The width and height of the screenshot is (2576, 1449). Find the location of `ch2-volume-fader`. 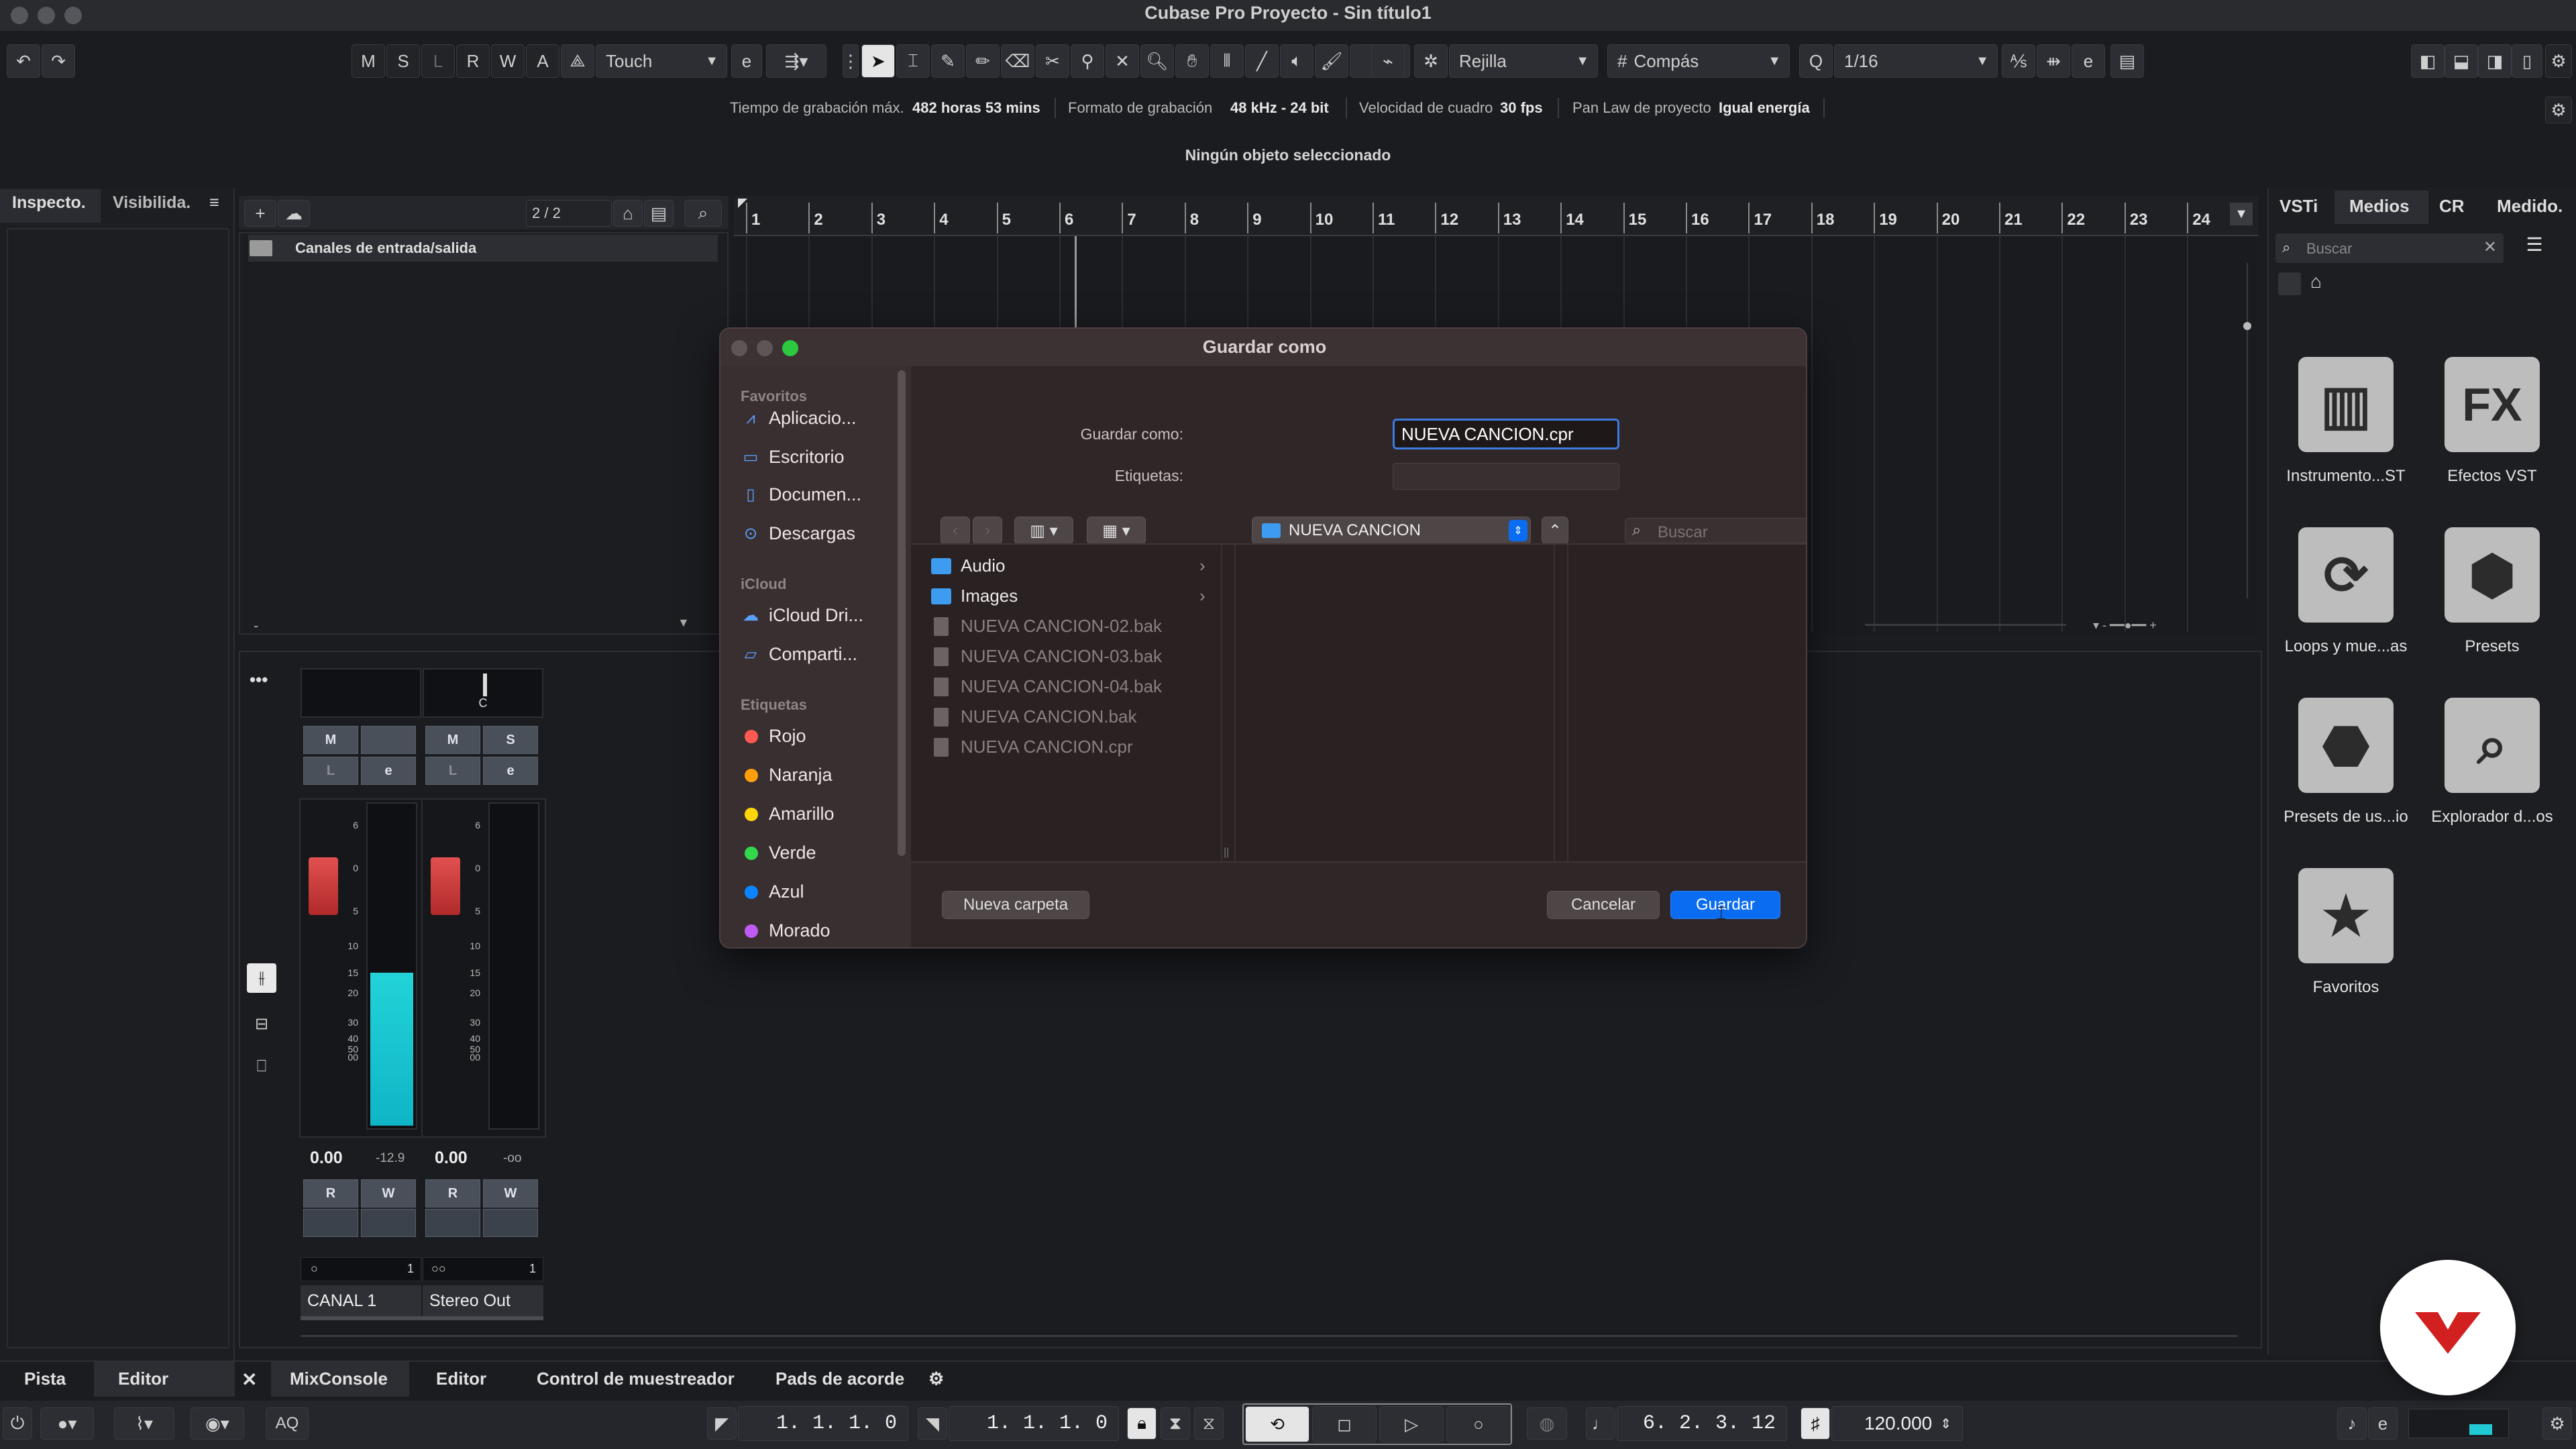

ch2-volume-fader is located at coordinates (445, 886).